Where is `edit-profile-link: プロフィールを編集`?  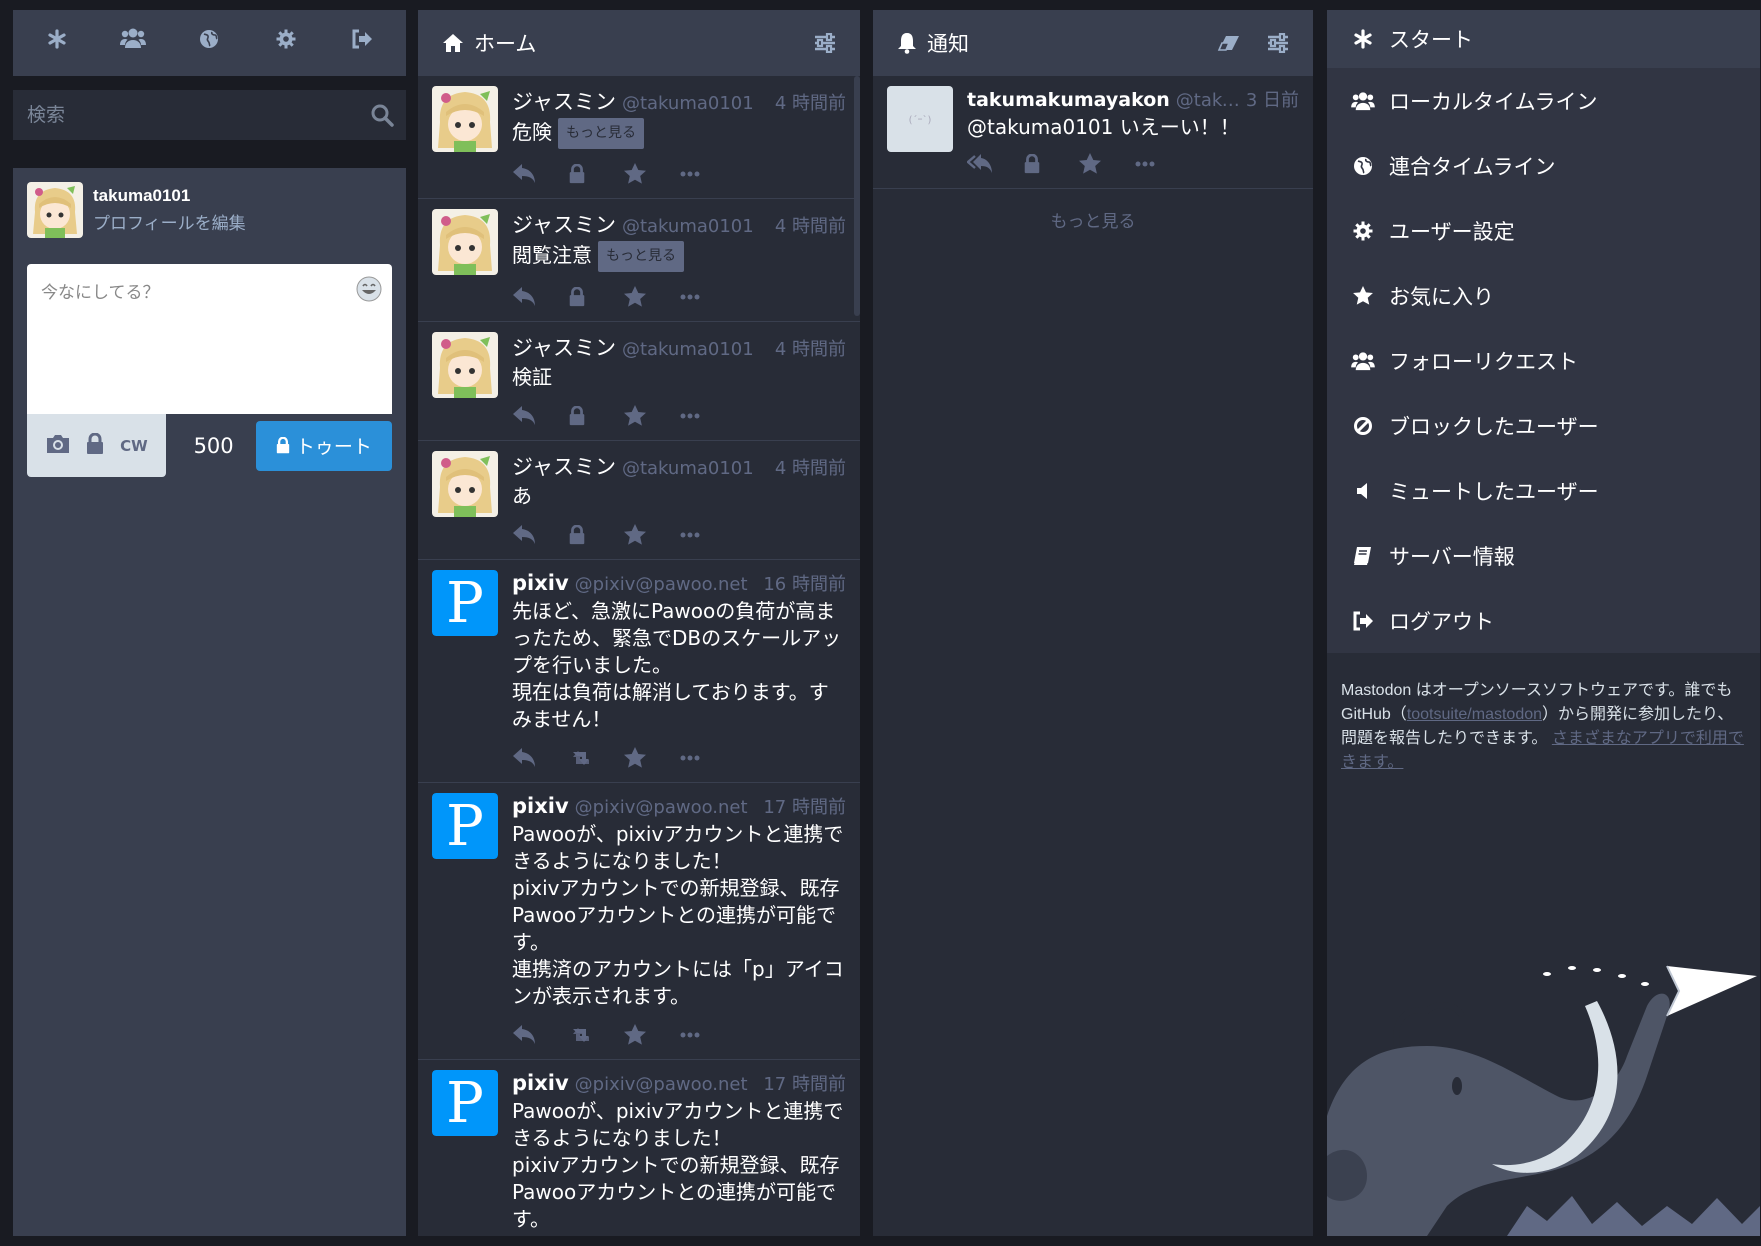
edit-profile-link: プロフィールを編集 is located at coordinates (169, 221).